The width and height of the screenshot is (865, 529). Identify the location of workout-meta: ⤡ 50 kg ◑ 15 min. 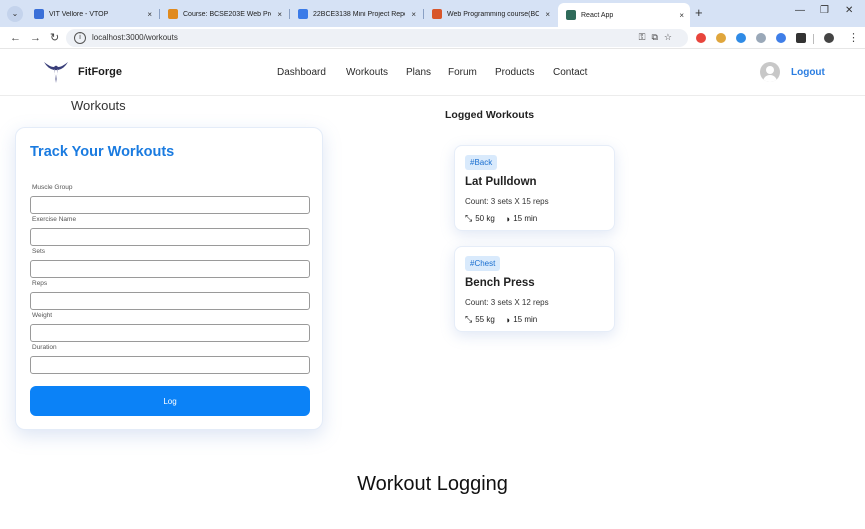
(501, 218).